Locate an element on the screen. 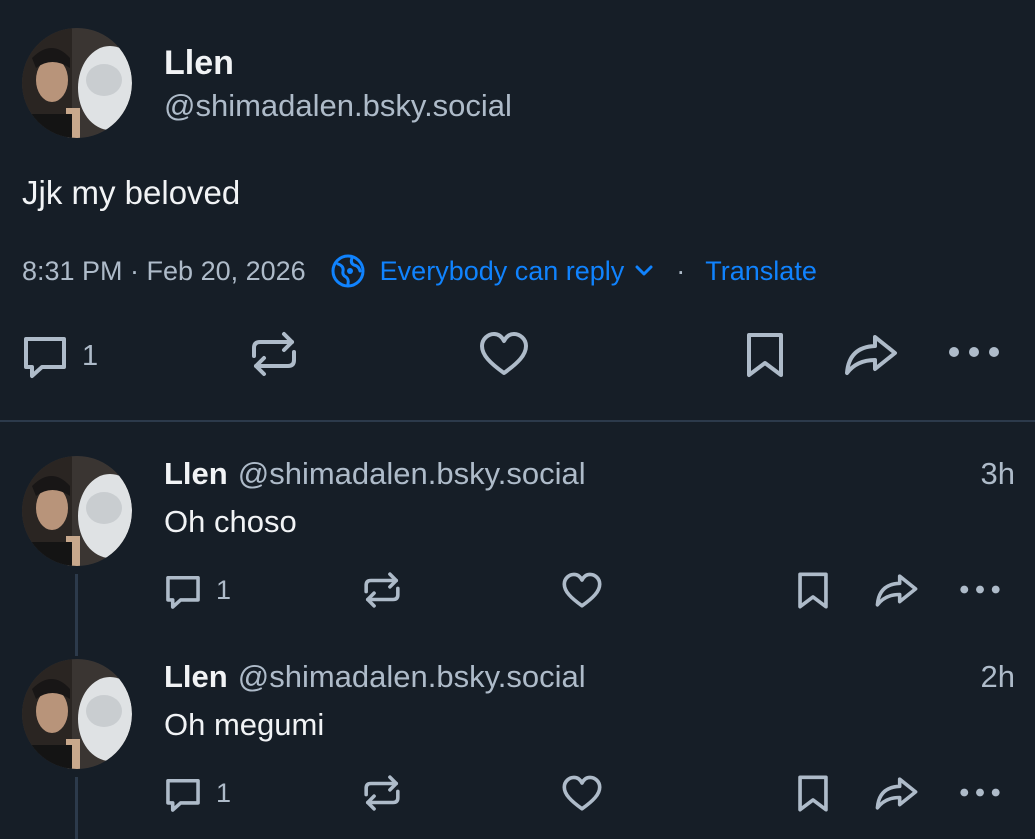 The height and width of the screenshot is (839, 1035). chevron-down-icon is located at coordinates (644, 271).